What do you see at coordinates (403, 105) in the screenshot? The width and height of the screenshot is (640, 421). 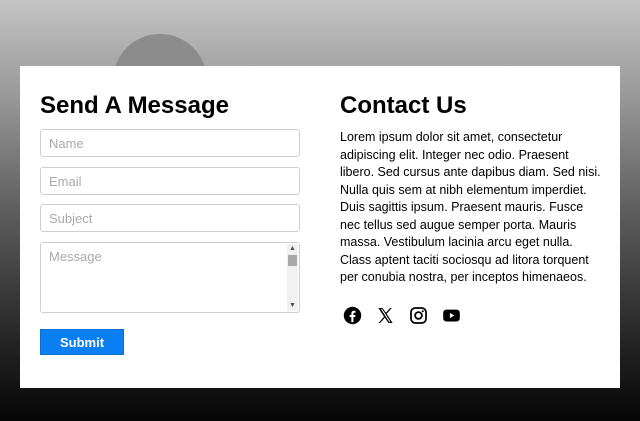 I see `contact-us-title: Contact Us` at bounding box center [403, 105].